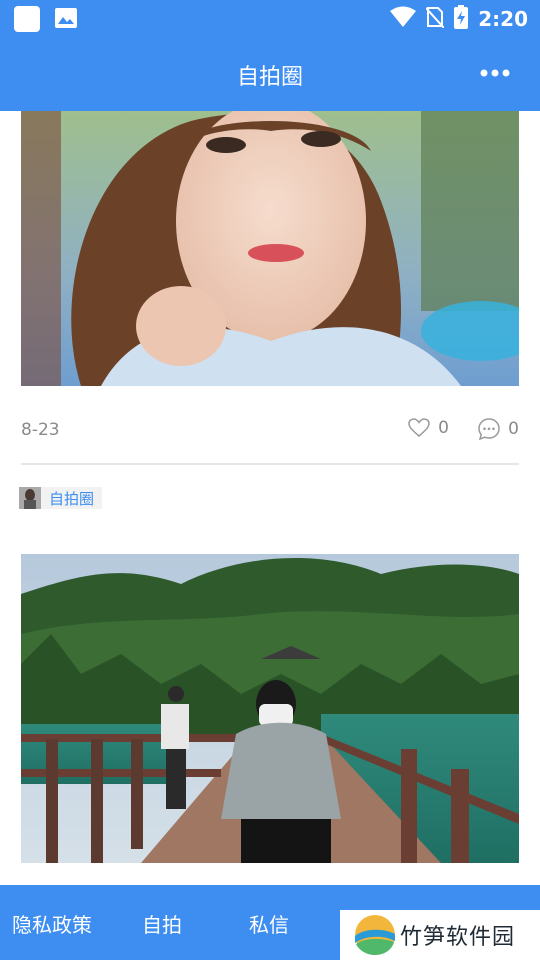 The height and width of the screenshot is (960, 540). I want to click on post-meta: 8-23 0 0, so click(270, 432).